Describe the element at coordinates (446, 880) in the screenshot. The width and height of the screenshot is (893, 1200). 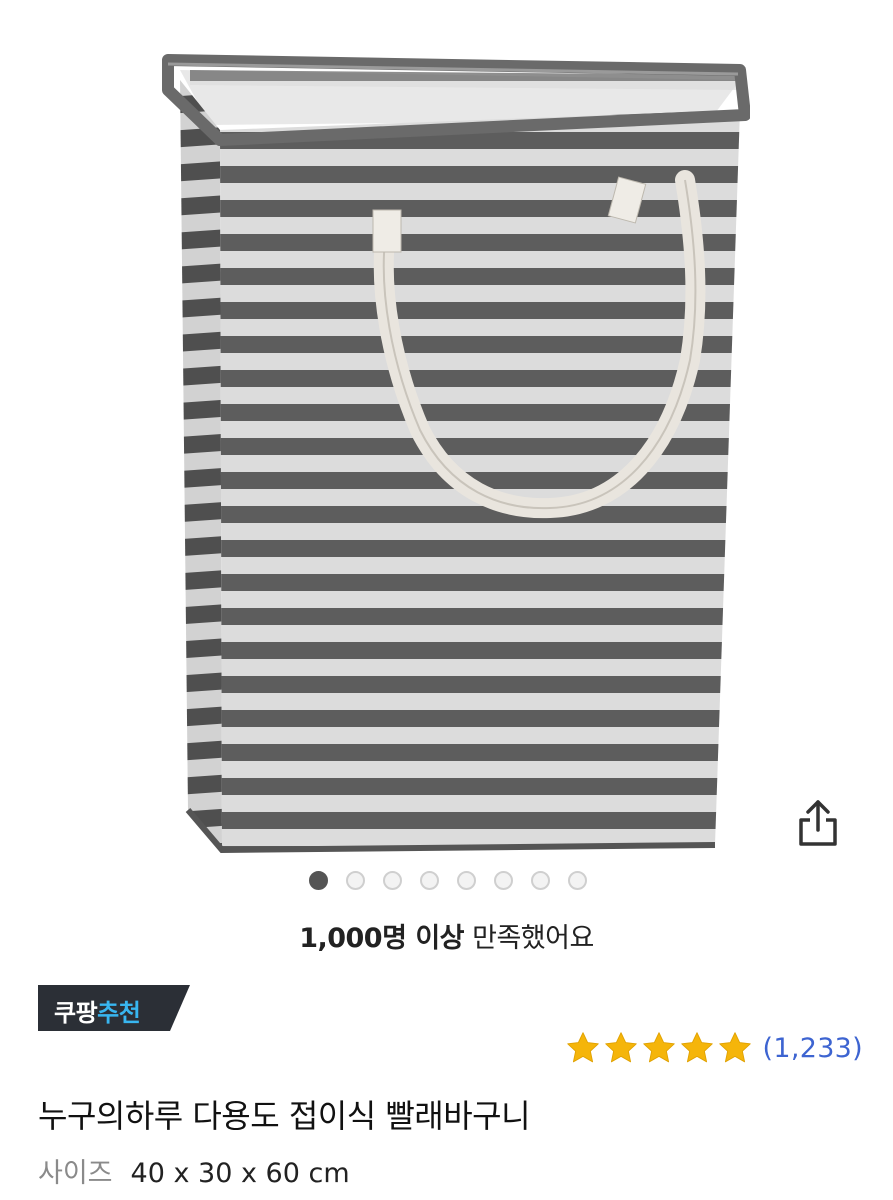
I see `image-pagination` at that location.